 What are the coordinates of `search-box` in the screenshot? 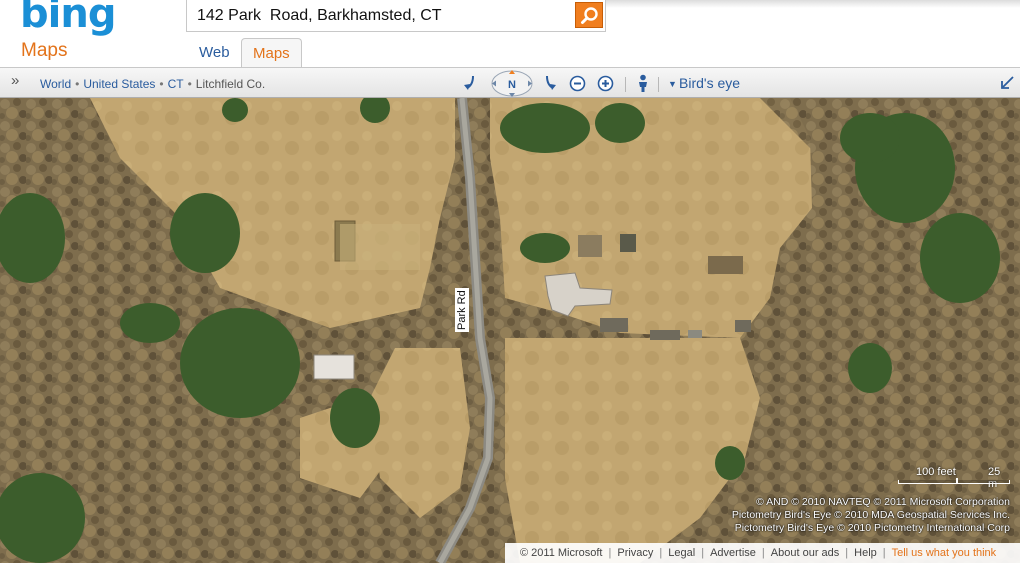 It's located at (396, 16).